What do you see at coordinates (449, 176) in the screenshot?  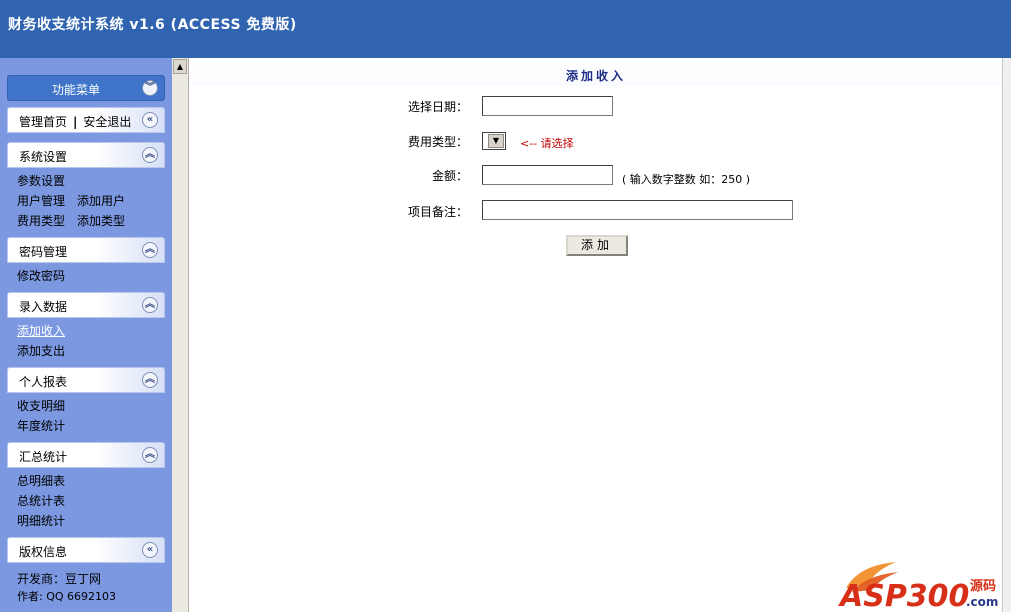 I see `amount-label: 金额：` at bounding box center [449, 176].